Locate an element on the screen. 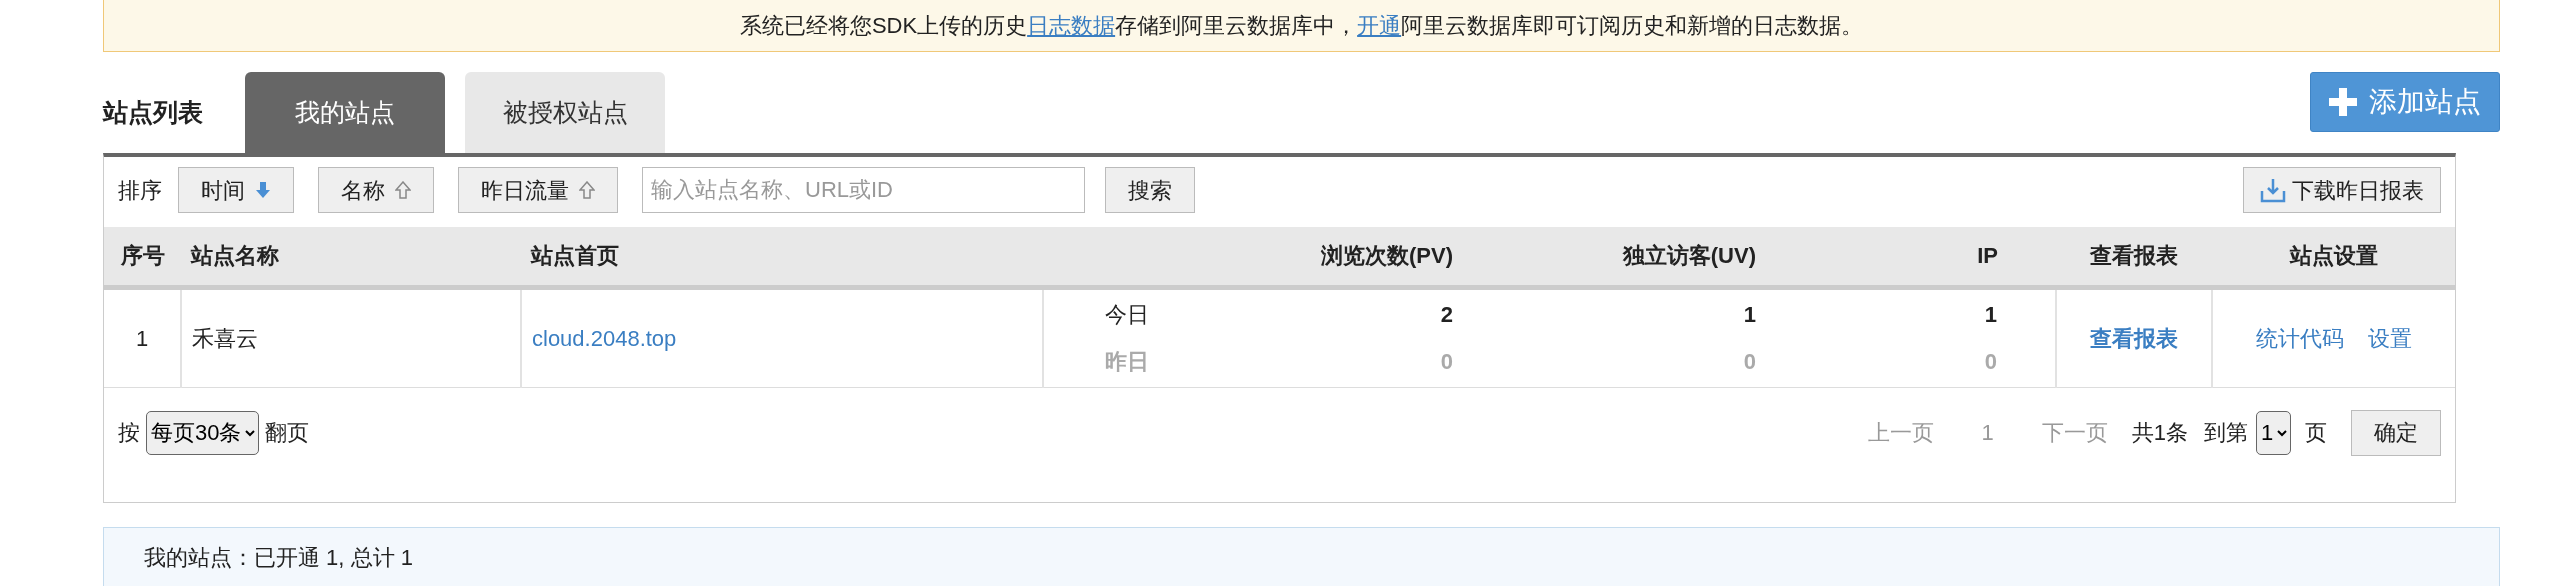  search-button: 搜索 is located at coordinates (1150, 190).